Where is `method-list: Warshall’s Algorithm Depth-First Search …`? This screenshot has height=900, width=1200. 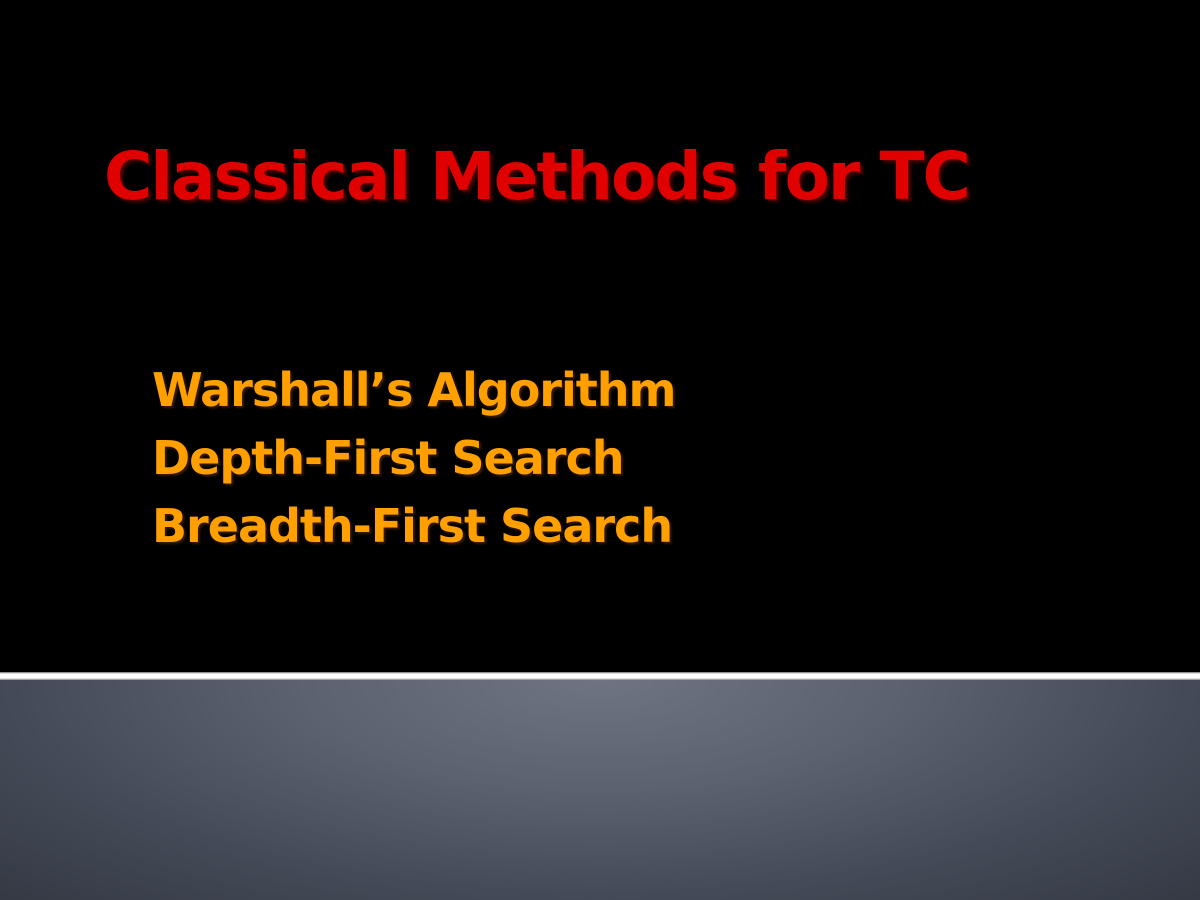
method-list: Warshall’s Algorithm Depth-First Search … is located at coordinates (414, 458).